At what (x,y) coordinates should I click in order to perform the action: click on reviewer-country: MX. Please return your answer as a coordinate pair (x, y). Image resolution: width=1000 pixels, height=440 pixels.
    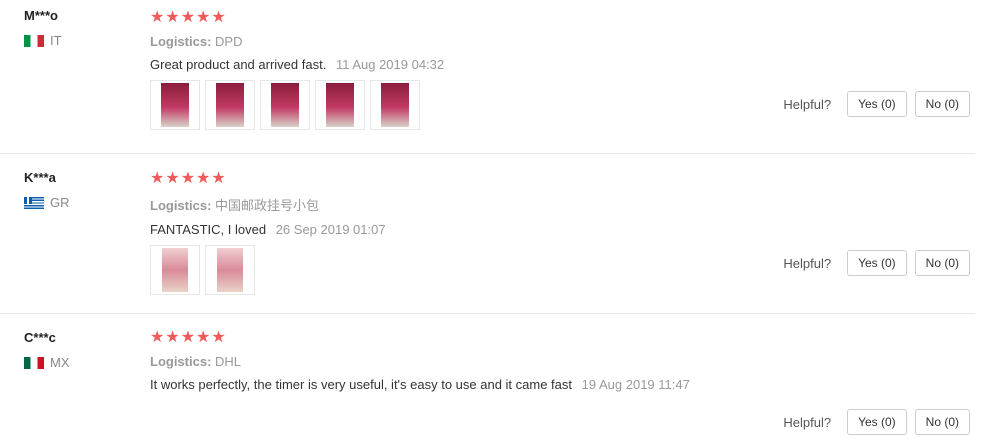
    Looking at the image, I should click on (47, 362).